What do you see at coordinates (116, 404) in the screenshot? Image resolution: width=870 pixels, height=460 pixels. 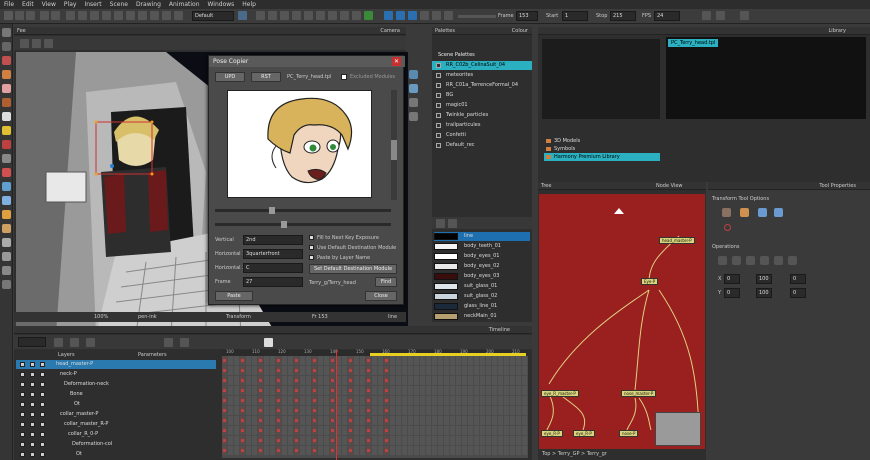 I see `layer-row: Ot` at bounding box center [116, 404].